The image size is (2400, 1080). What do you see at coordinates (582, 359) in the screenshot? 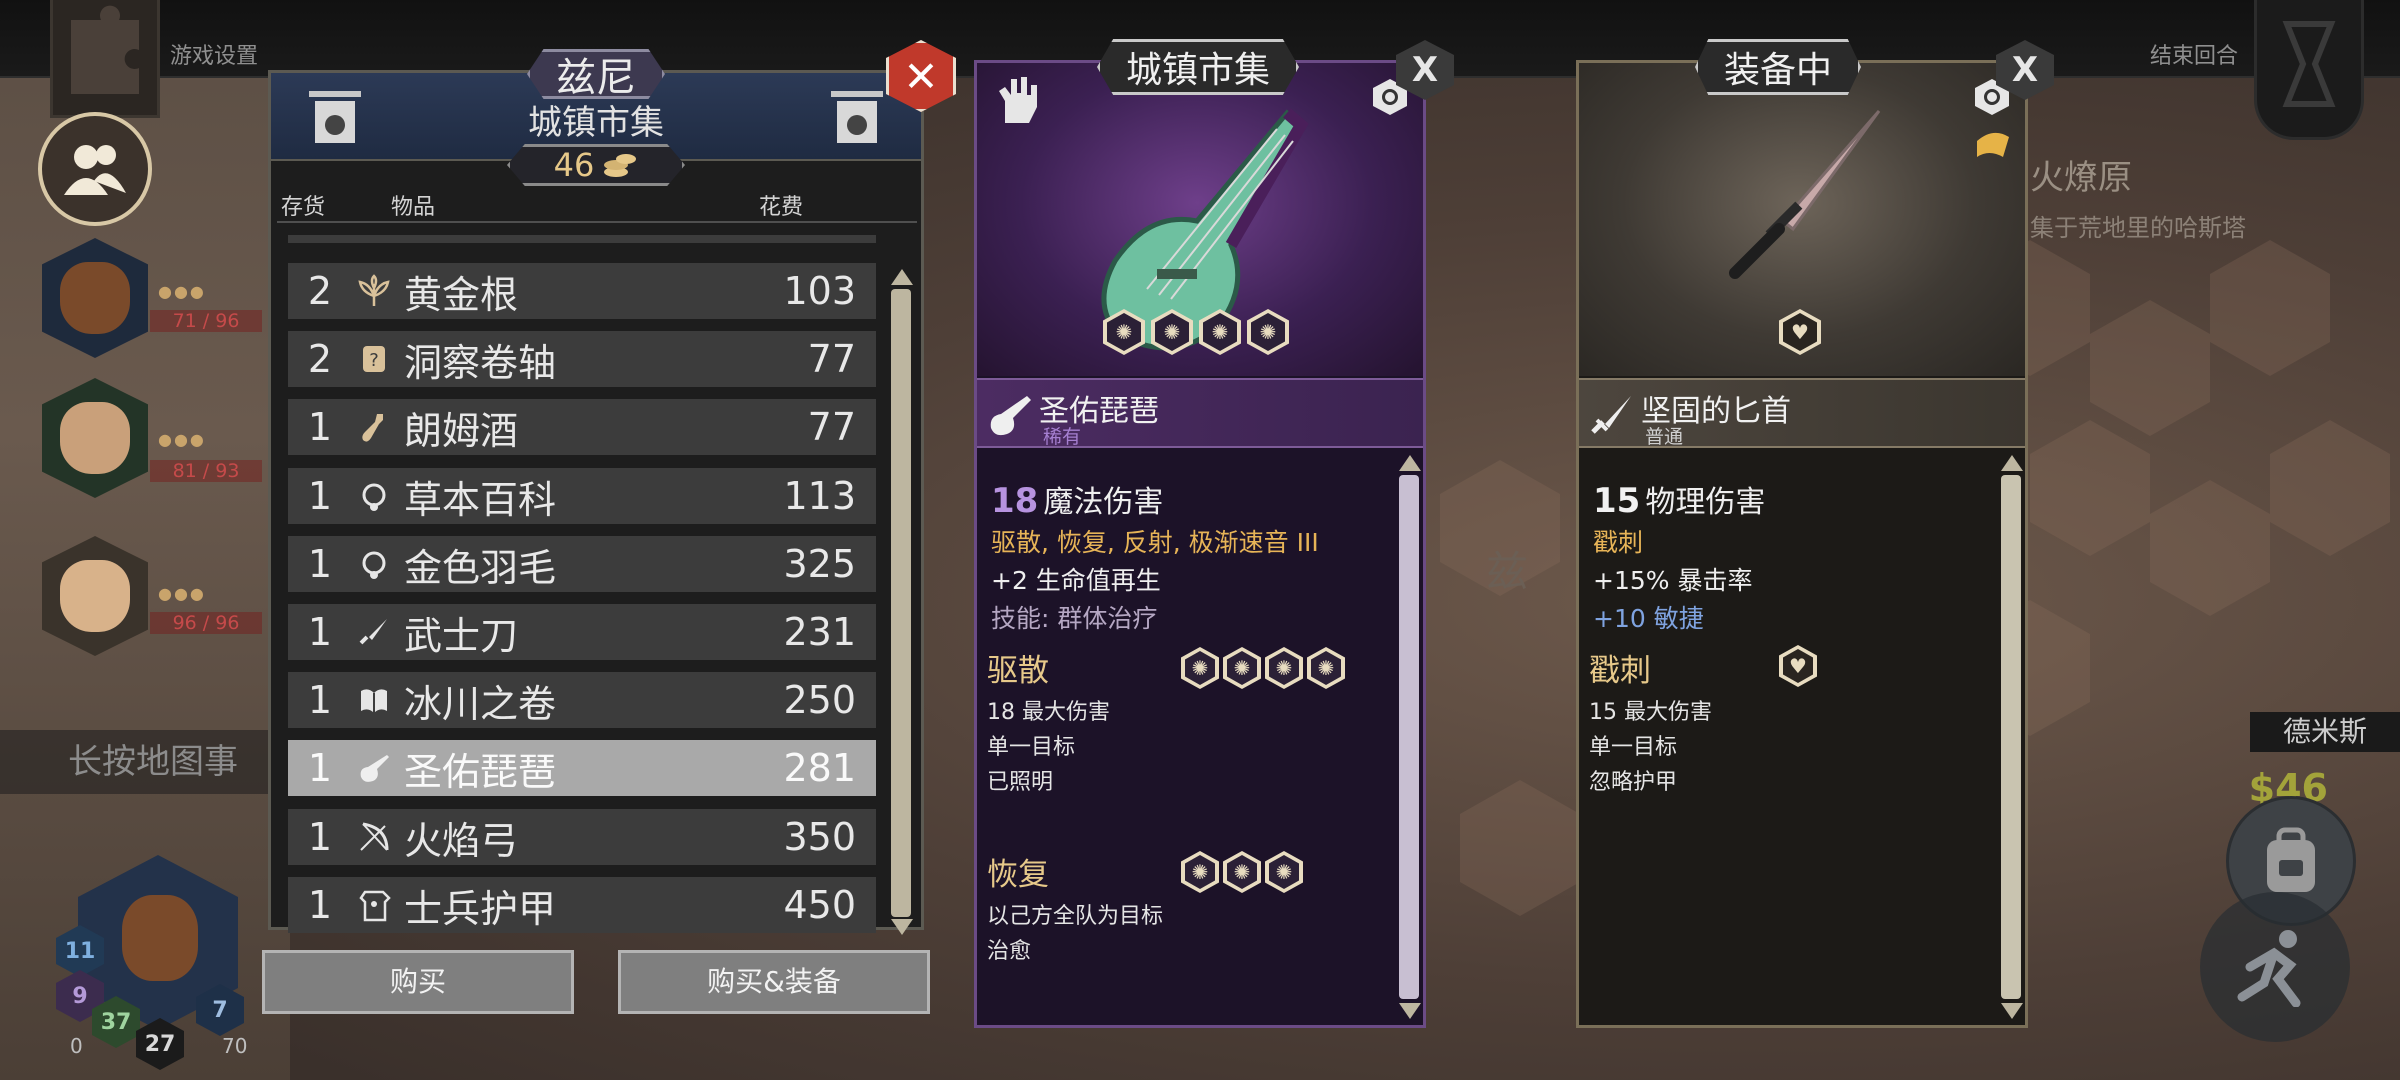
I see `shop-item-row: 2? 洞察卷轴 77` at bounding box center [582, 359].